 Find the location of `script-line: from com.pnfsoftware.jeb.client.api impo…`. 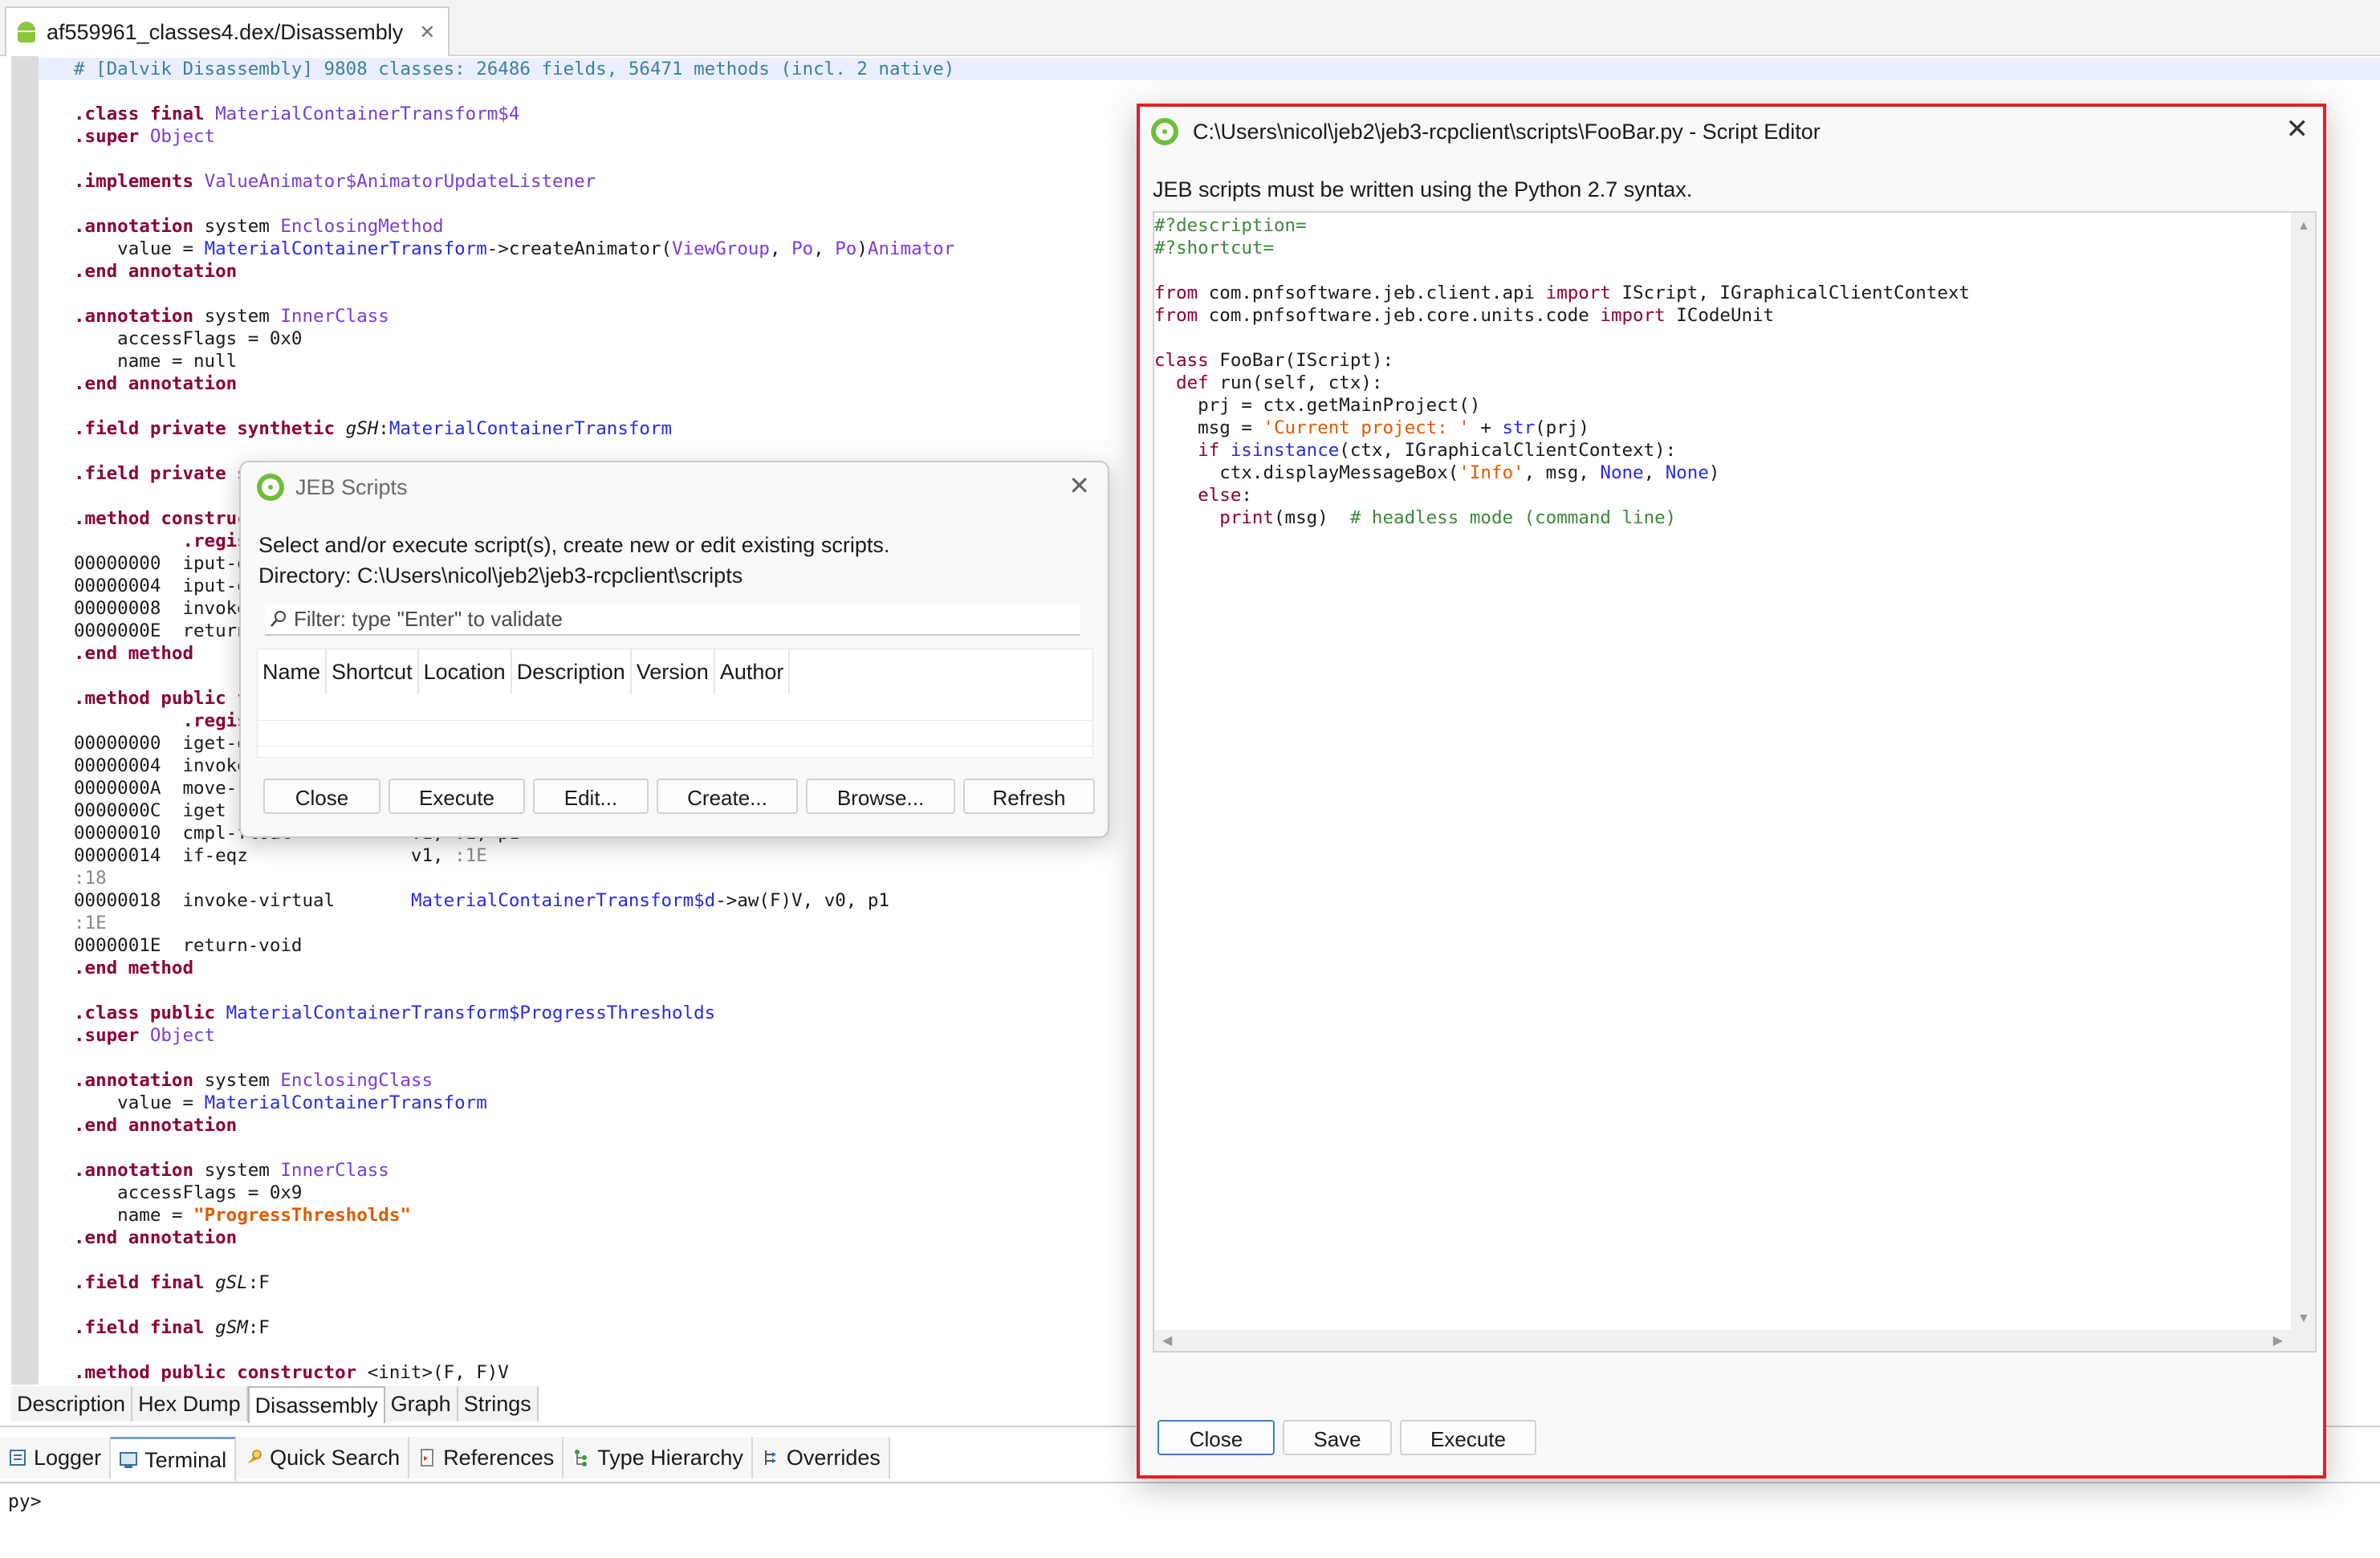

script-line: from com.pnfsoftware.jeb.client.api impo… is located at coordinates (1562, 293).